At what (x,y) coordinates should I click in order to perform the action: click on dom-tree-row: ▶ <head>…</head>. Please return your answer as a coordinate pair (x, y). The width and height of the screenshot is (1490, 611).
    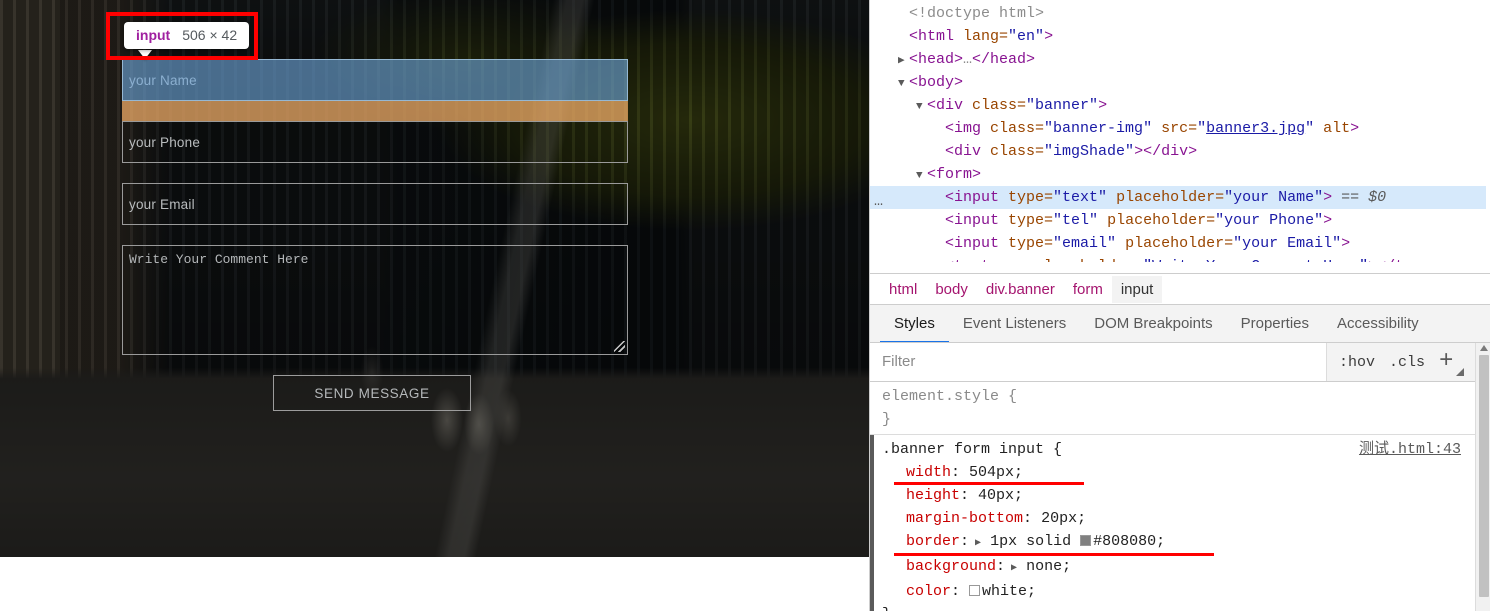
    Looking at the image, I should click on (1180, 59).